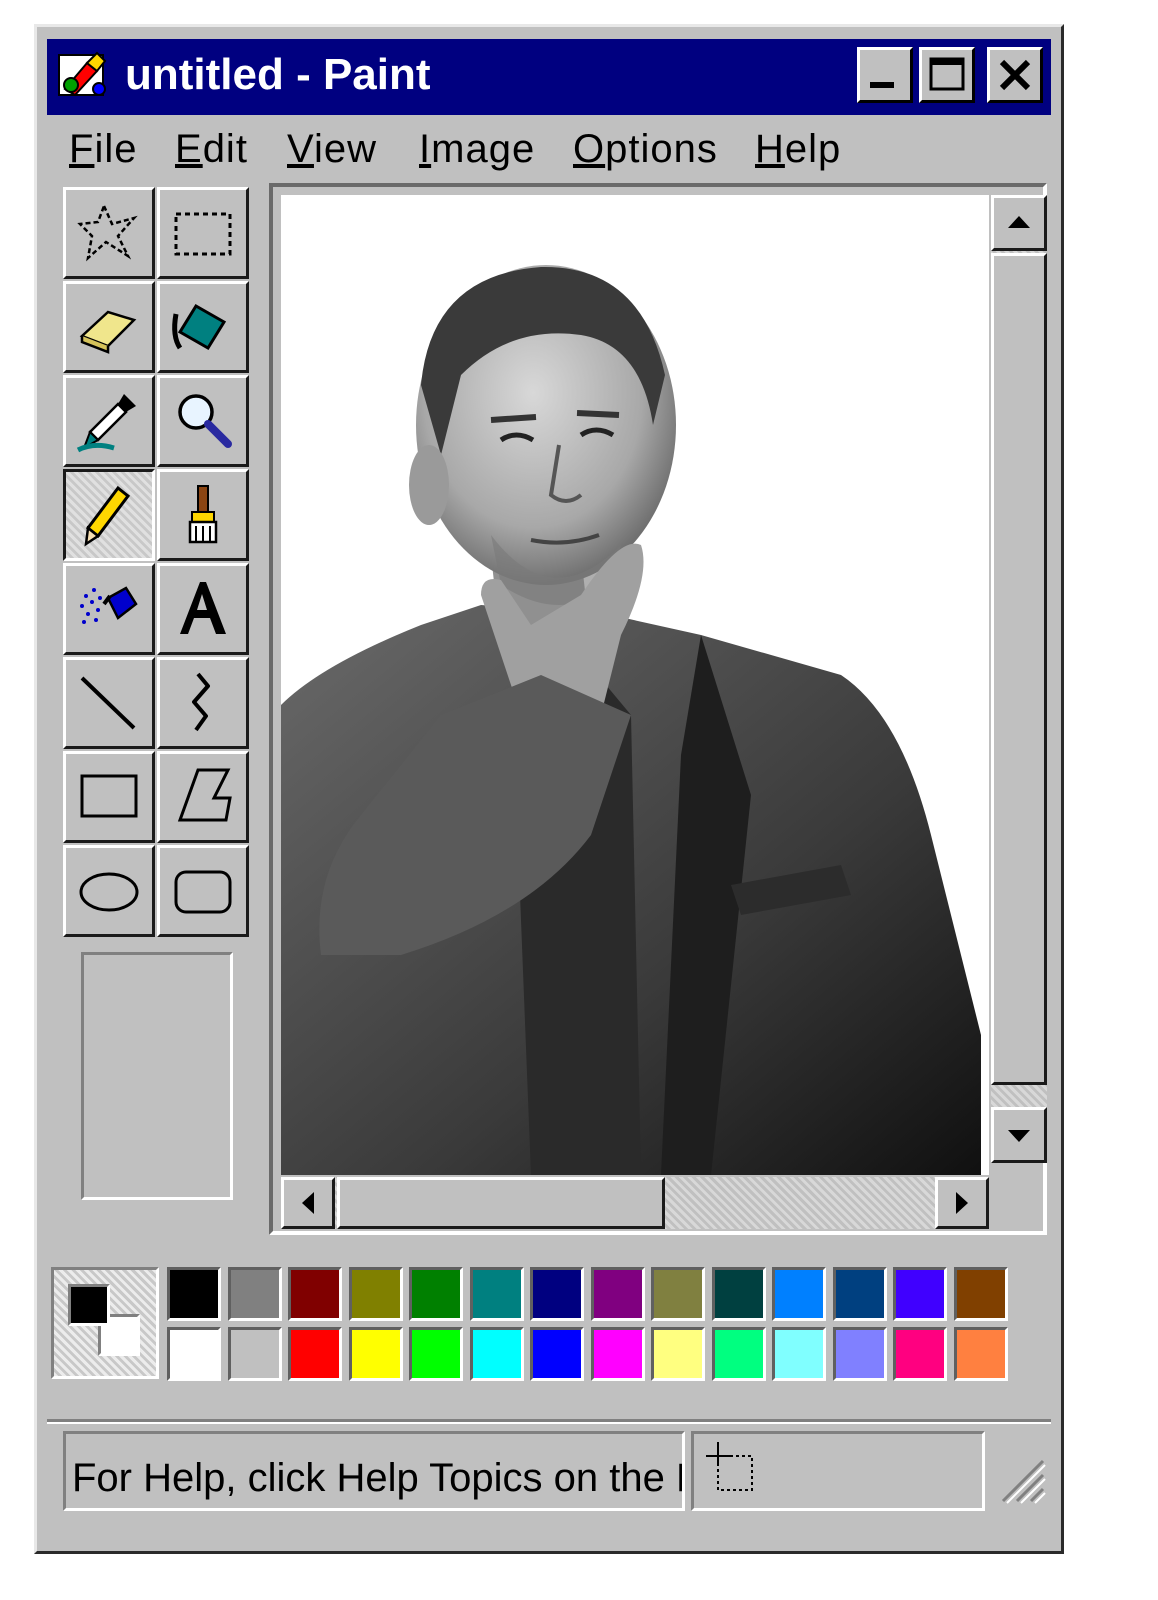 The width and height of the screenshot is (1158, 1600). I want to click on menu-help: Help, so click(798, 149).